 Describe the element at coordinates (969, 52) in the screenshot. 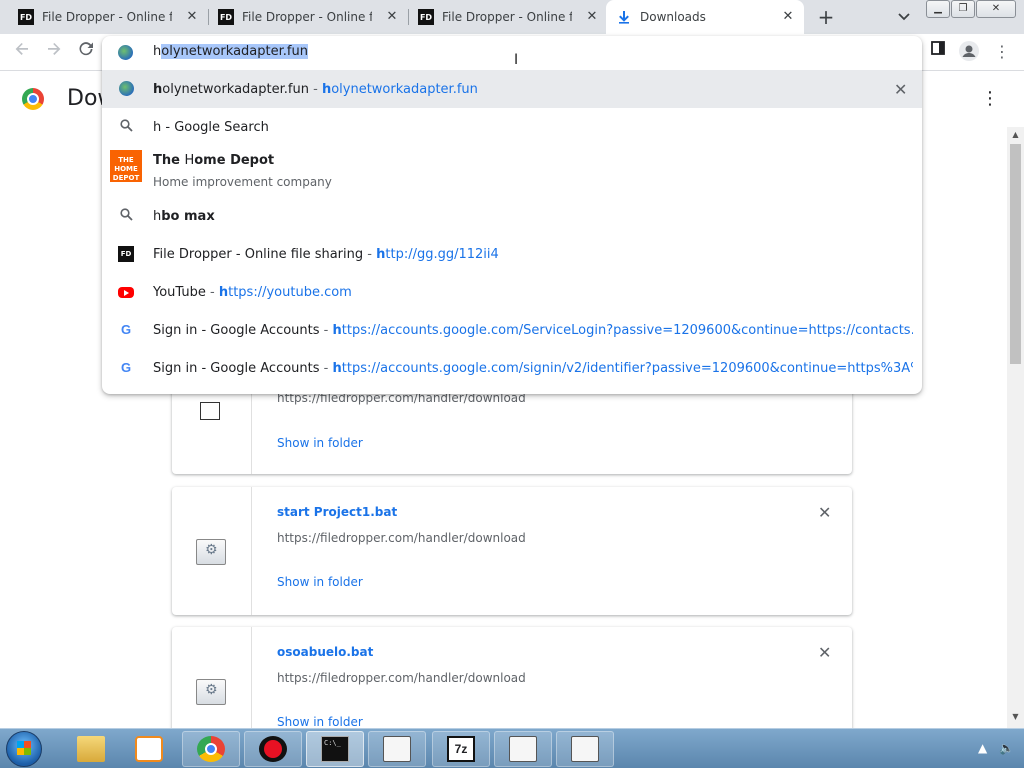

I see `profile-avatar-icon` at that location.